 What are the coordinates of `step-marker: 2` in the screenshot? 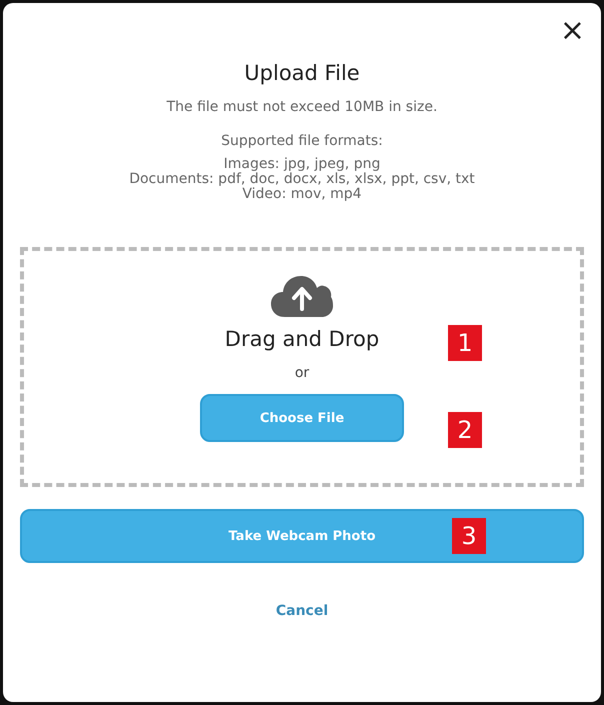 It's located at (465, 430).